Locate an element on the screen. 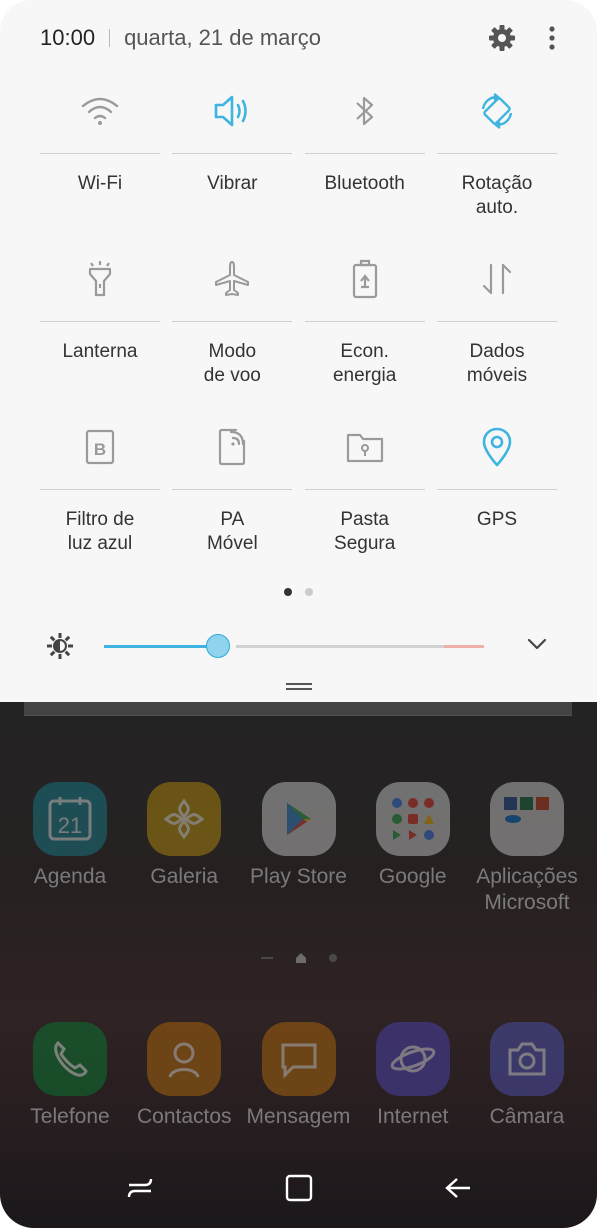  brightness-track-end is located at coordinates (464, 646).